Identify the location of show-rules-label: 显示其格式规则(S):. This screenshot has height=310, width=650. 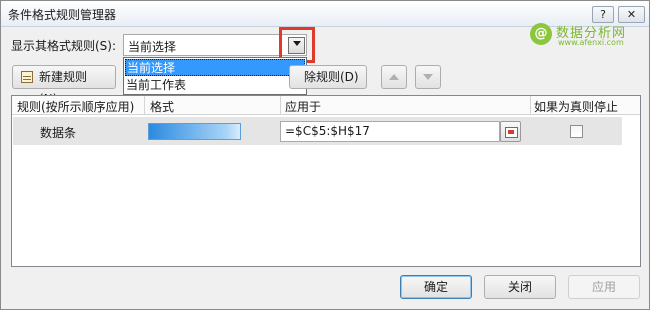
(64, 46).